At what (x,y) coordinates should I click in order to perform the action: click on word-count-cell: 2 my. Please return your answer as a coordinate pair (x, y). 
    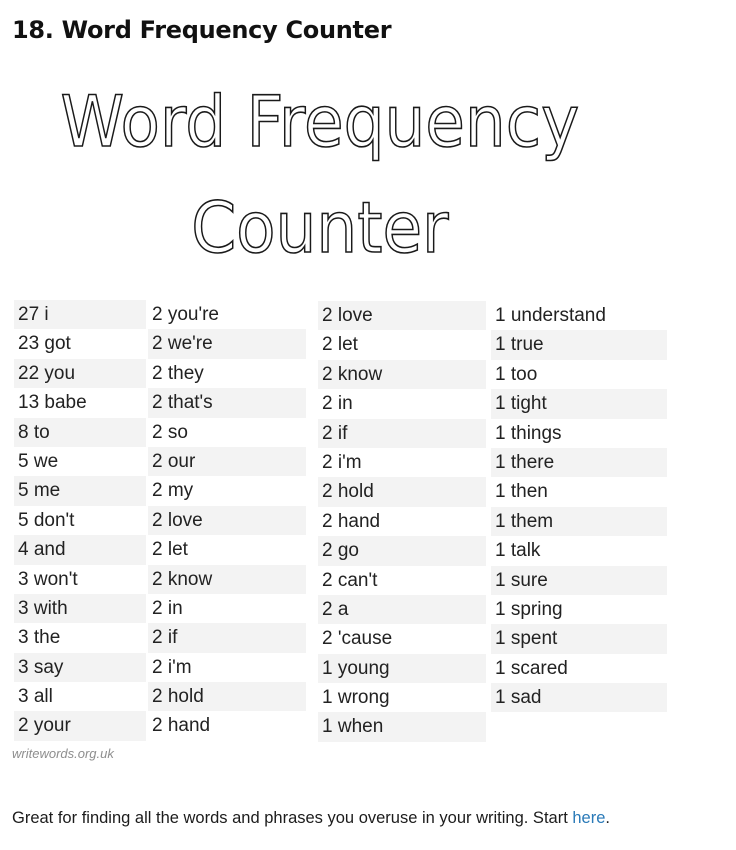
    Looking at the image, I should click on (173, 491).